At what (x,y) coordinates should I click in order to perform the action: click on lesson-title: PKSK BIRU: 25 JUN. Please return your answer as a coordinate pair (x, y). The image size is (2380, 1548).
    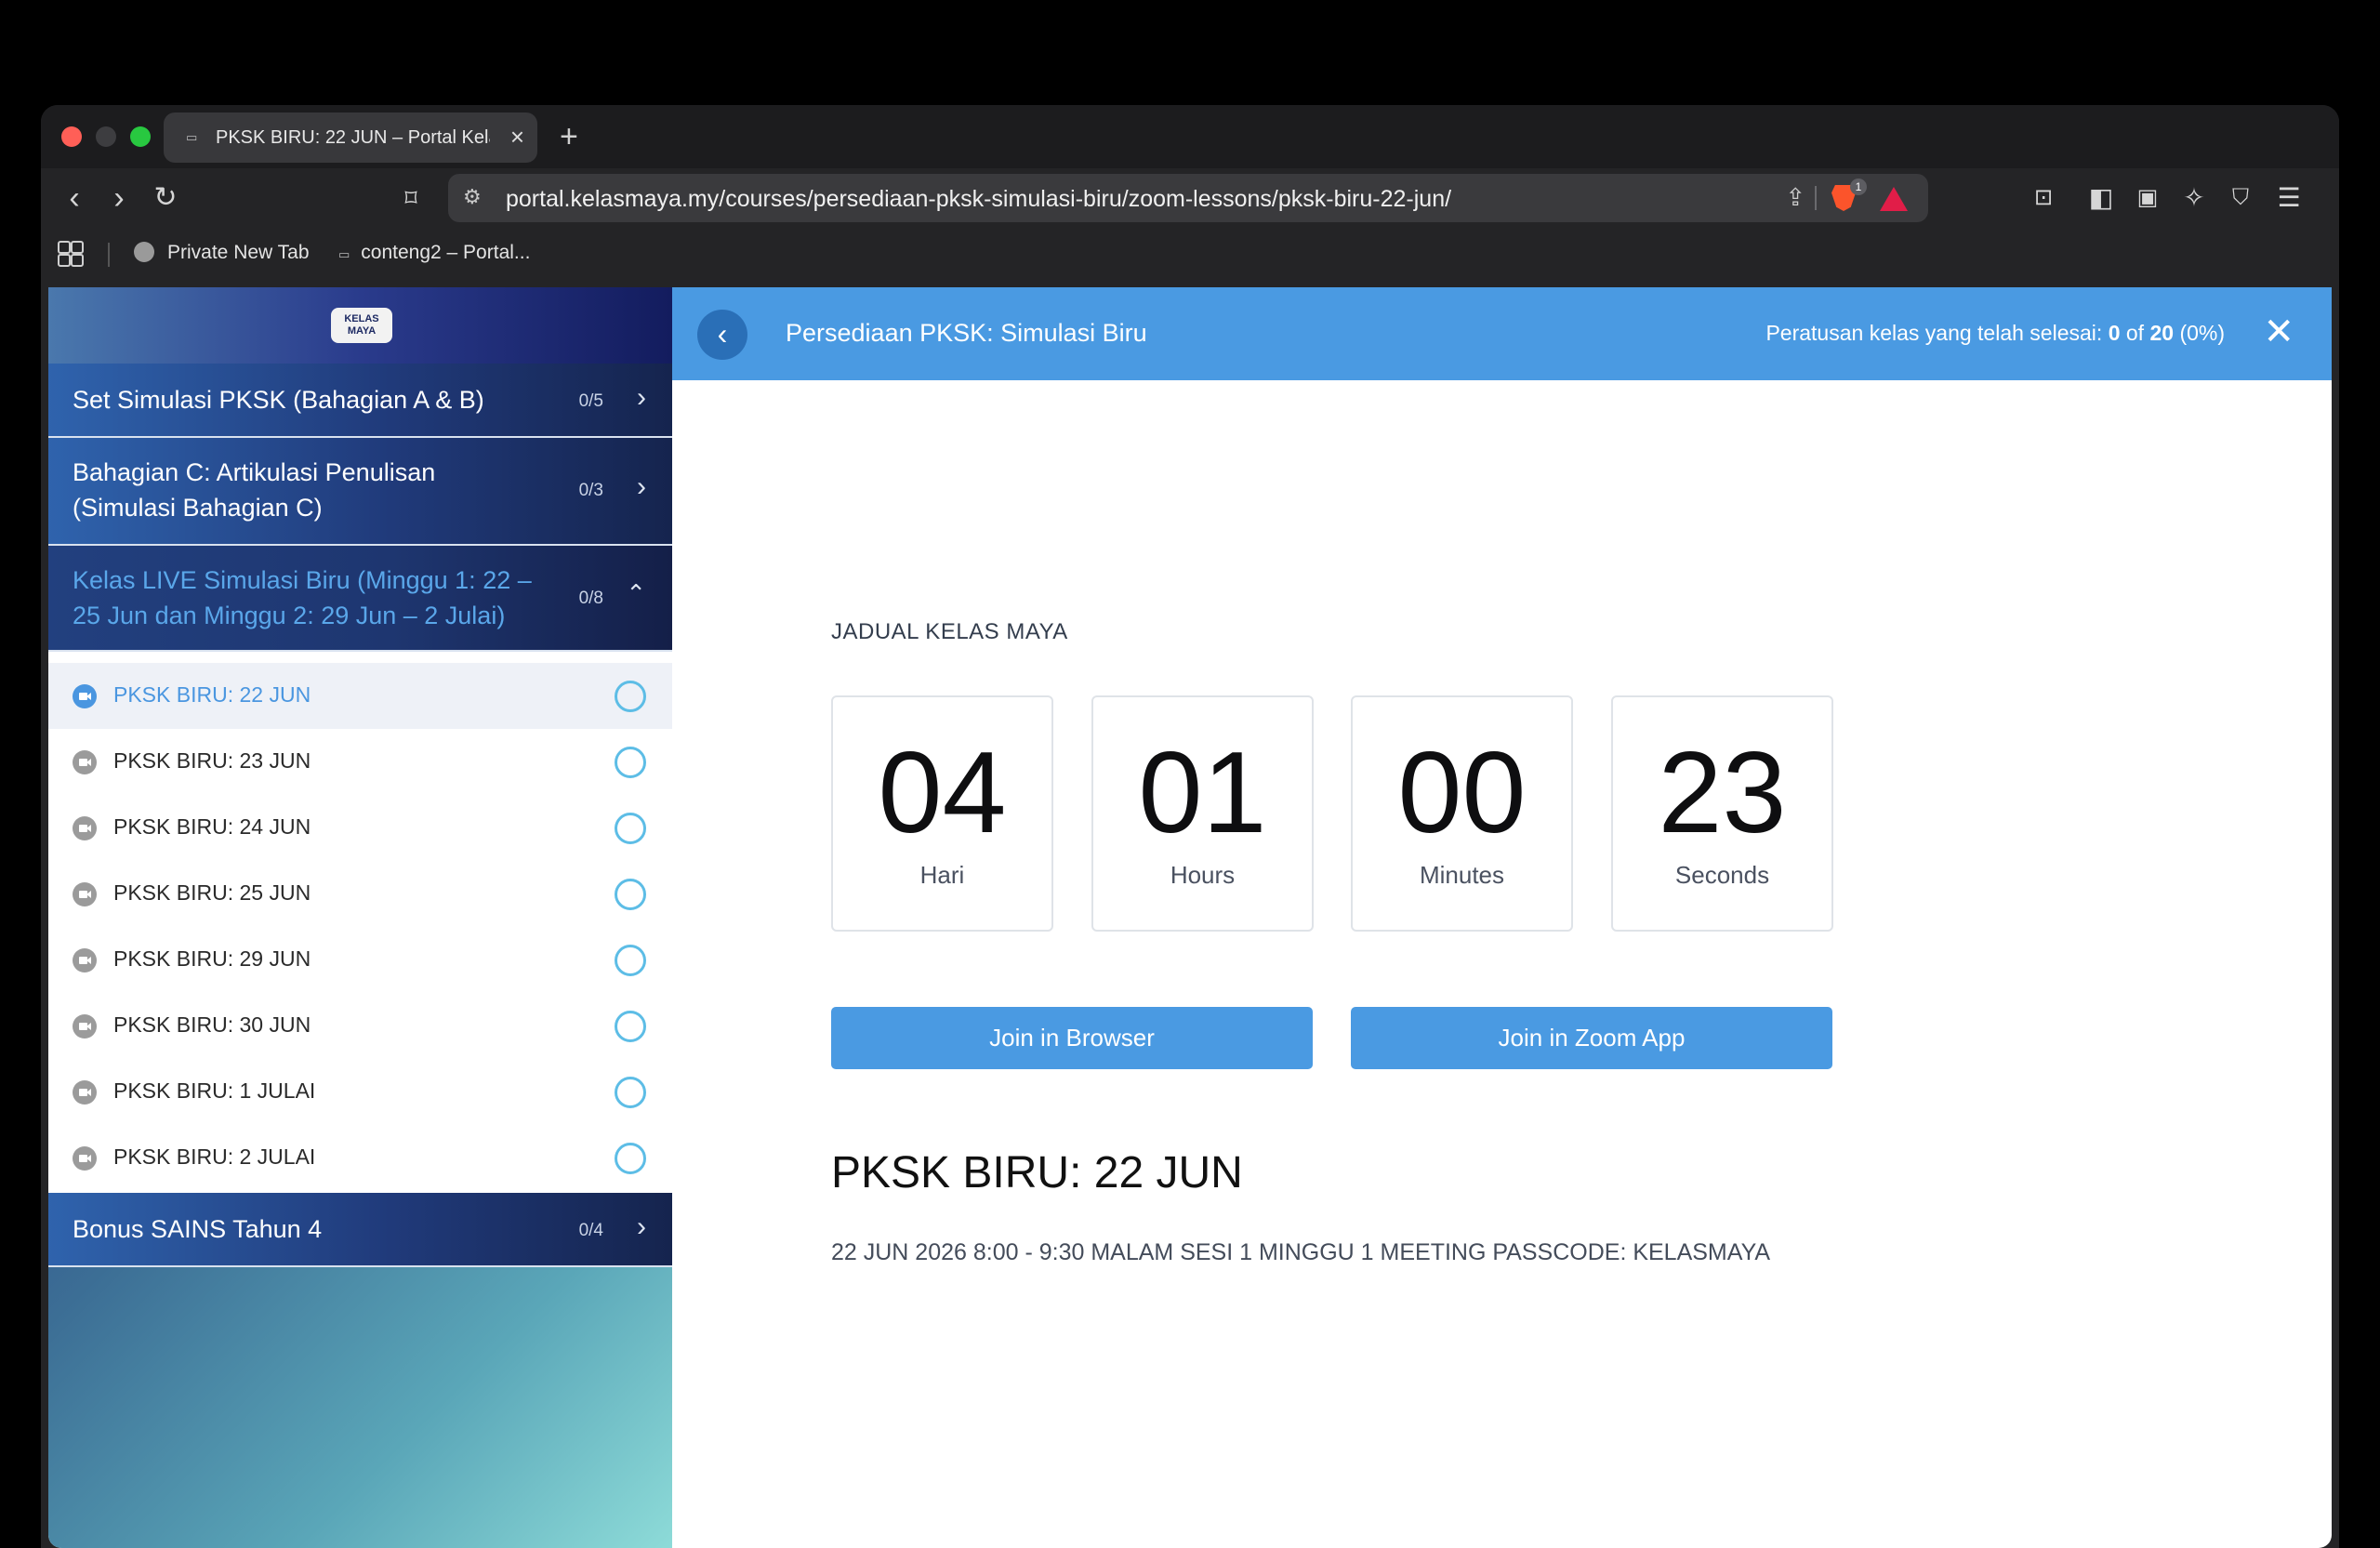
    Looking at the image, I should click on (212, 892).